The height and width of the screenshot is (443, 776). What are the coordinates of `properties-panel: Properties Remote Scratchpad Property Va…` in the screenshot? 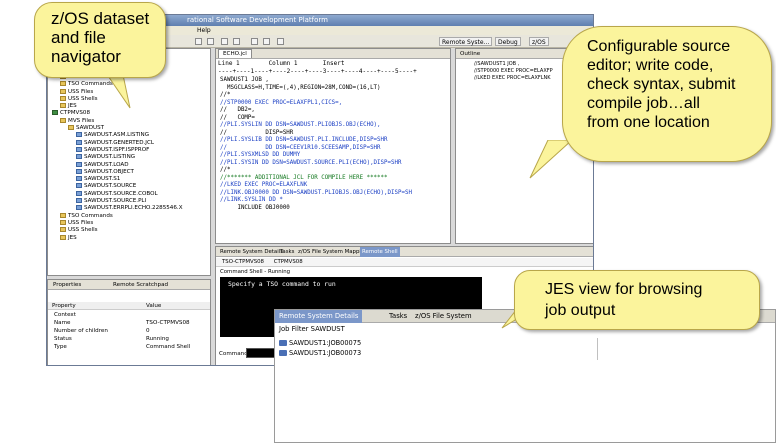 It's located at (129, 322).